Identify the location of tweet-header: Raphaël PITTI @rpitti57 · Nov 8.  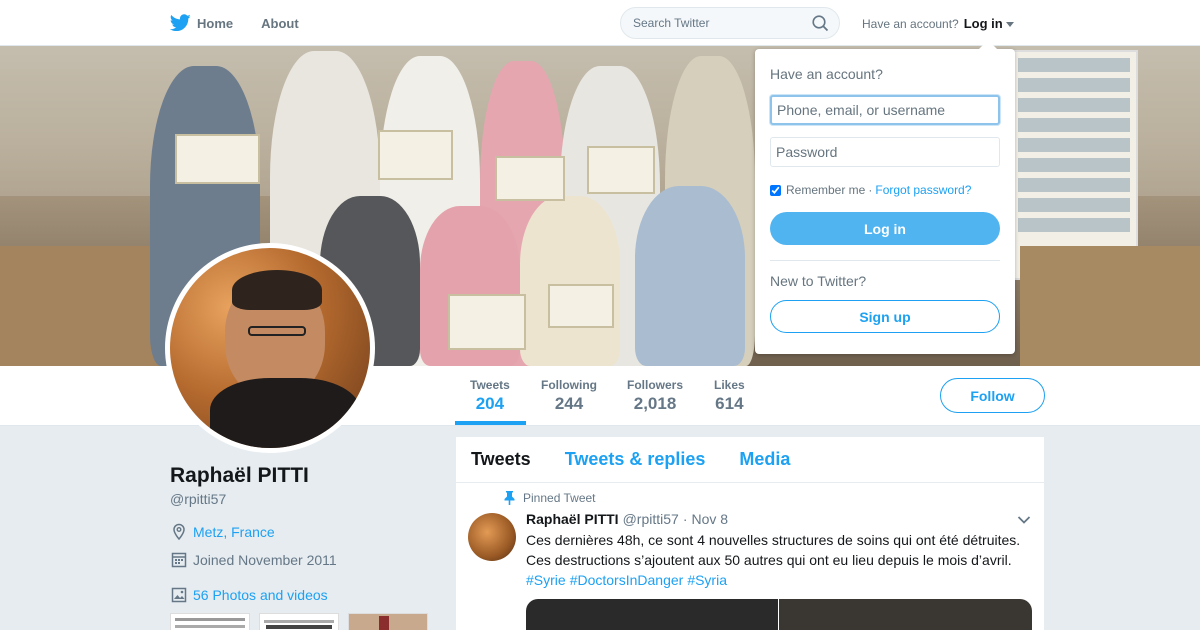
(627, 519).